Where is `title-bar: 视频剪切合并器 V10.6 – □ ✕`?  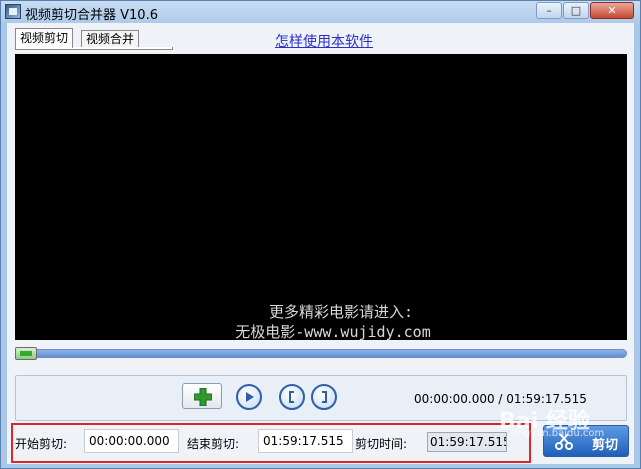
title-bar: 视频剪切合并器 V10.6 – □ ✕ is located at coordinates (320, 12).